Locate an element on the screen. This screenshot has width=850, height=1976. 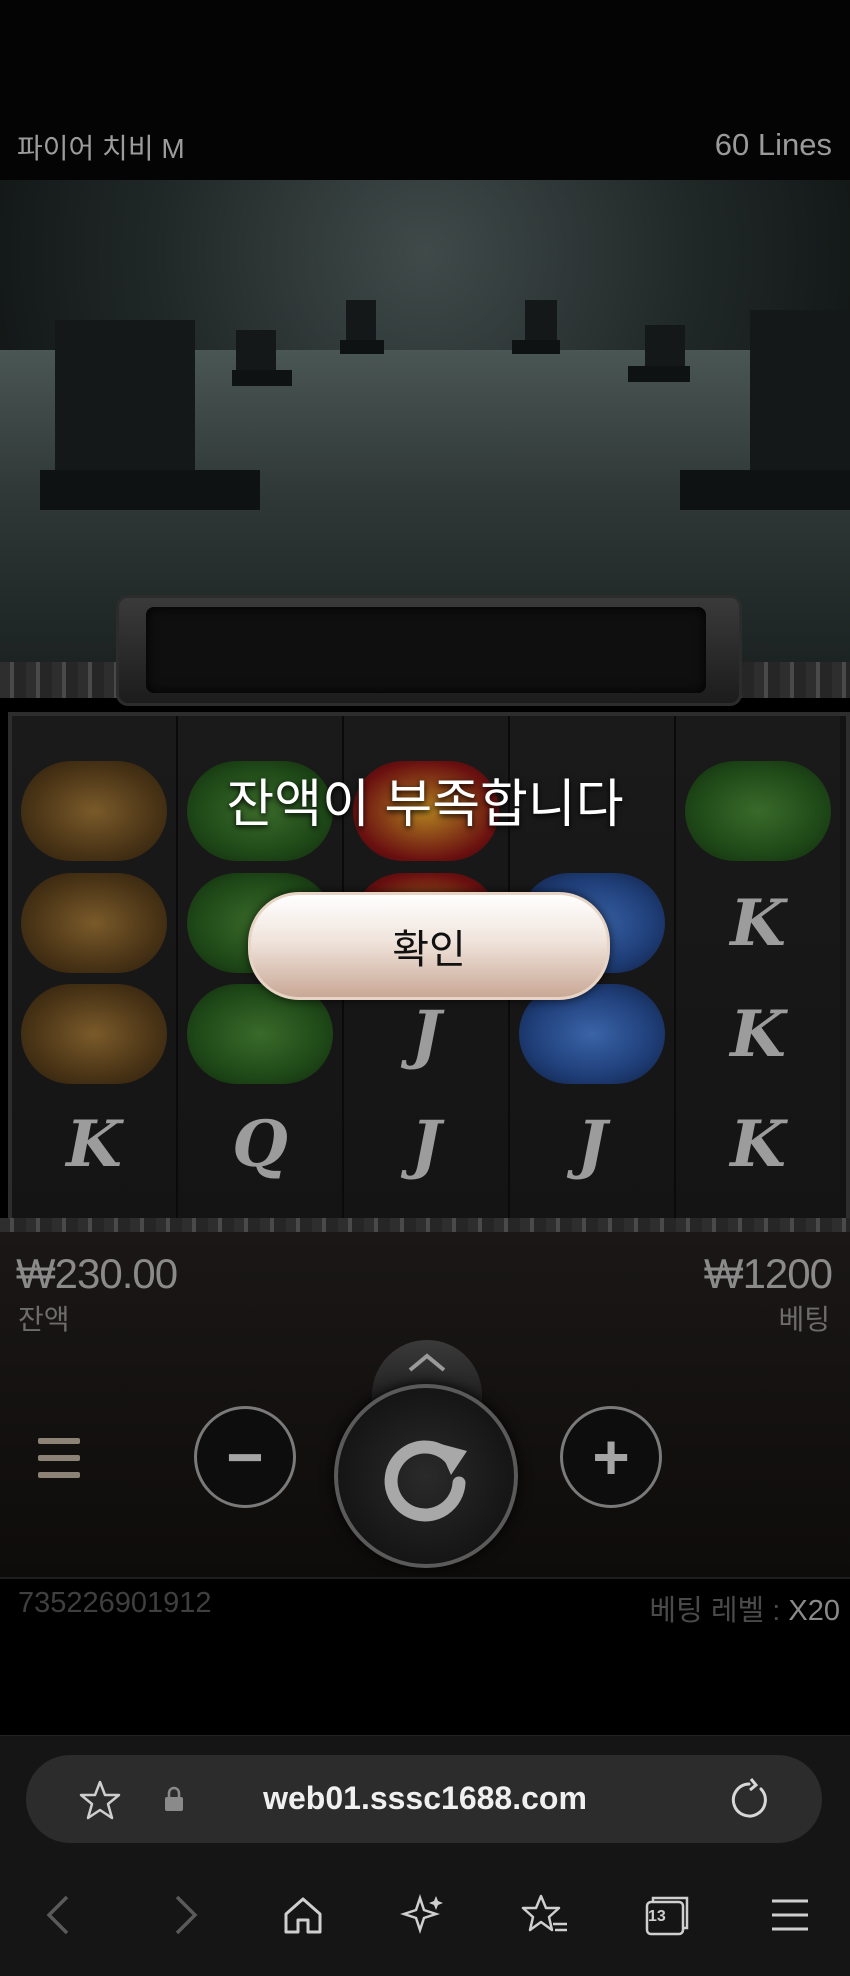
browser-nav: 13 is located at coordinates (425, 1915).